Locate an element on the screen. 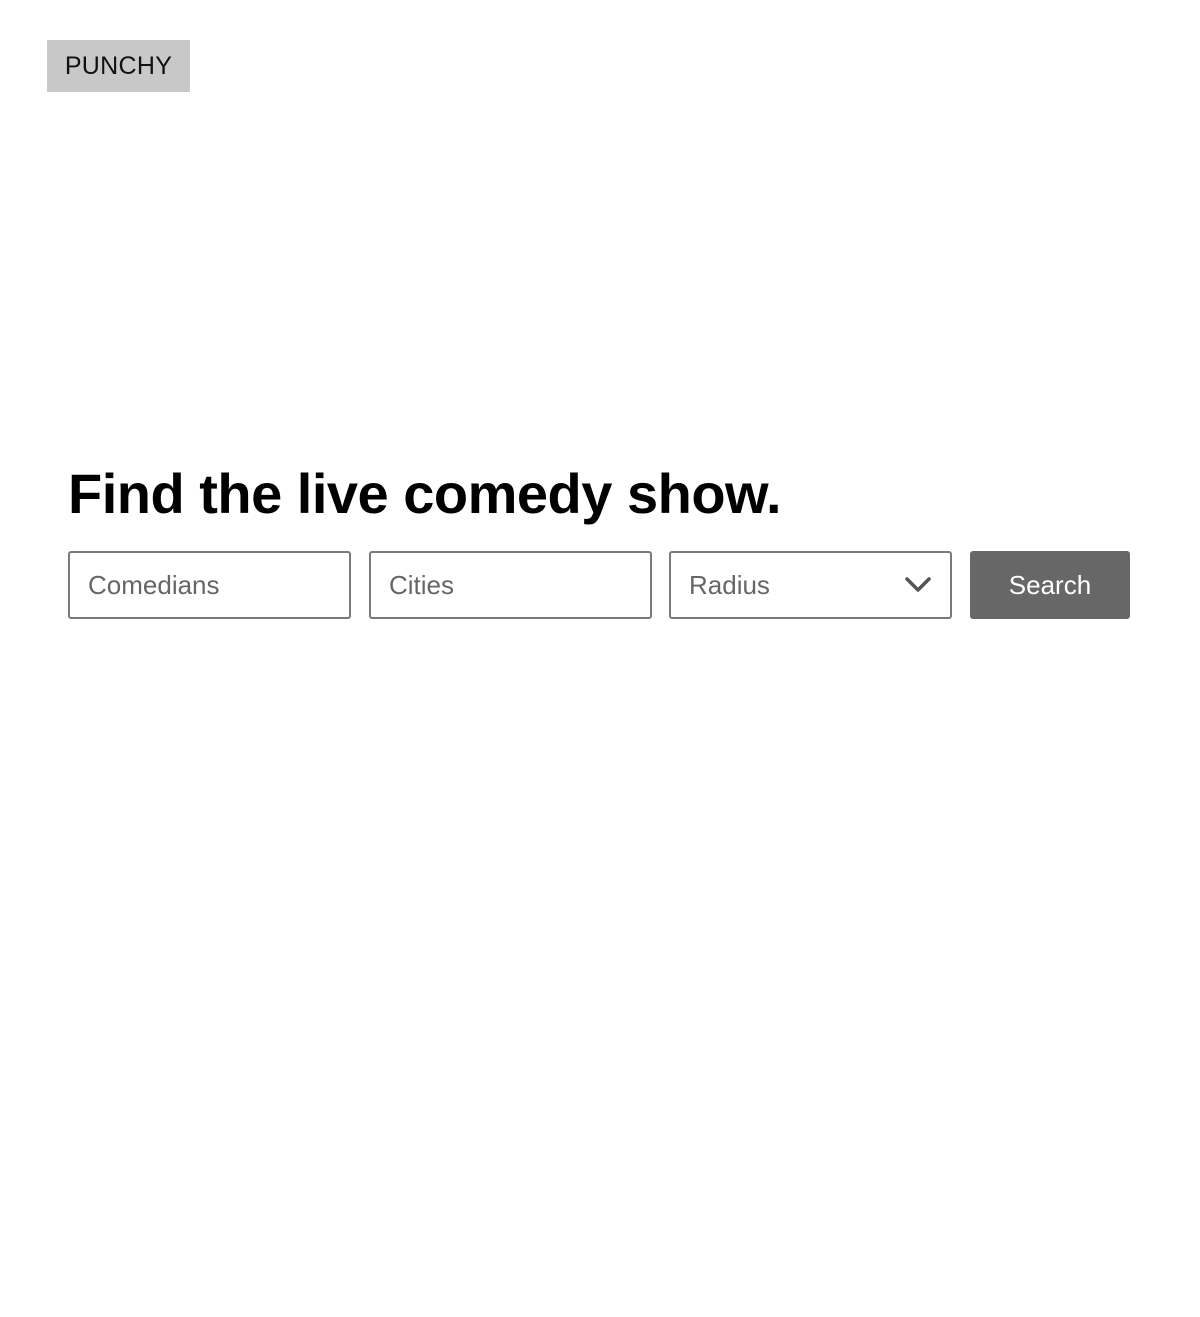  radius-select-label: Radius is located at coordinates (729, 585).